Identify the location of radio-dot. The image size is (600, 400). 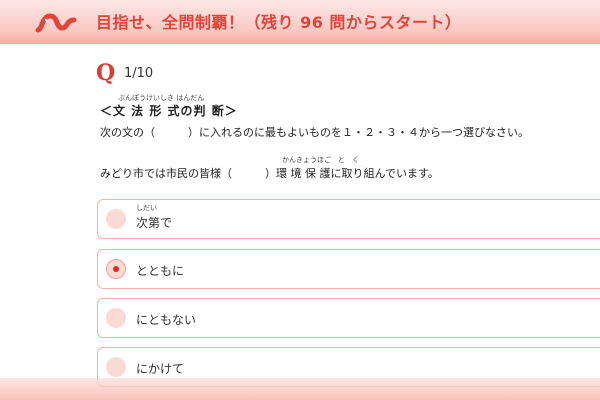
(116, 269).